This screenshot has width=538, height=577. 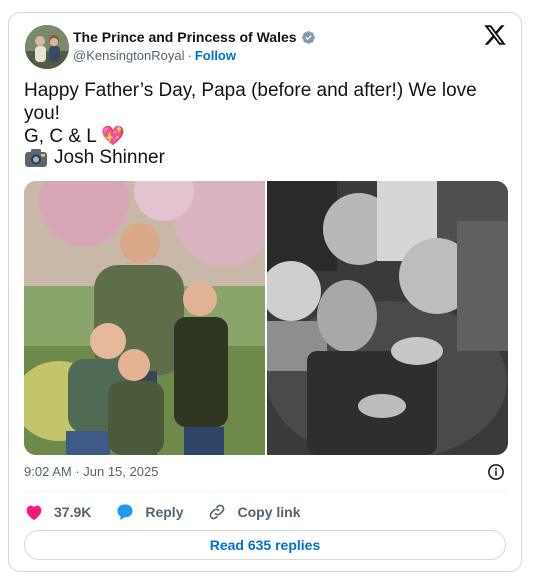 What do you see at coordinates (125, 512) in the screenshot?
I see `reply-bubble-icon` at bounding box center [125, 512].